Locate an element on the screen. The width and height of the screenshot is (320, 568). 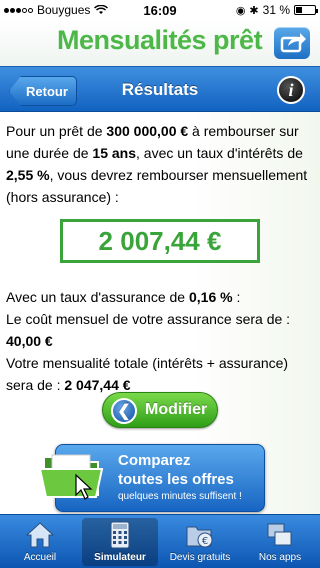
home-icon is located at coordinates (40, 535).